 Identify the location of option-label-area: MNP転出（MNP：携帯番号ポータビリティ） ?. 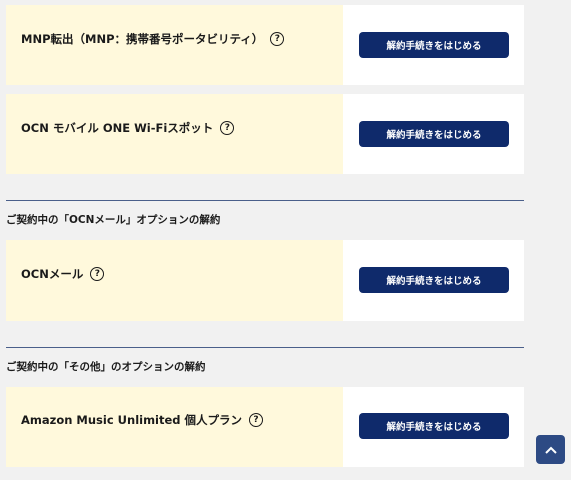
(174, 45).